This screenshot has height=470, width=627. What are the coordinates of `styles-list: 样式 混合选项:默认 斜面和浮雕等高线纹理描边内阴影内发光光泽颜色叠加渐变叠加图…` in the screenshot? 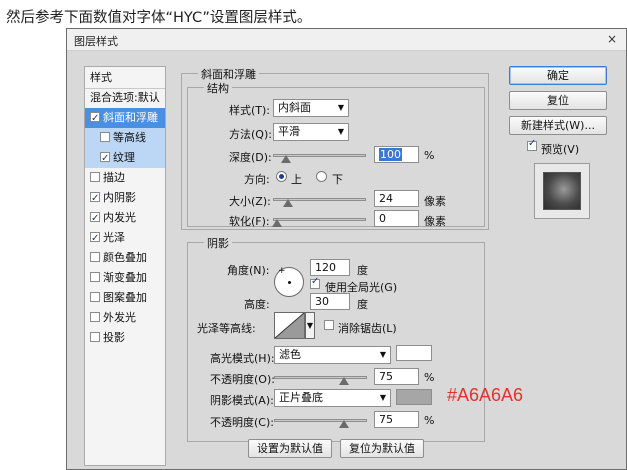 It's located at (125, 266).